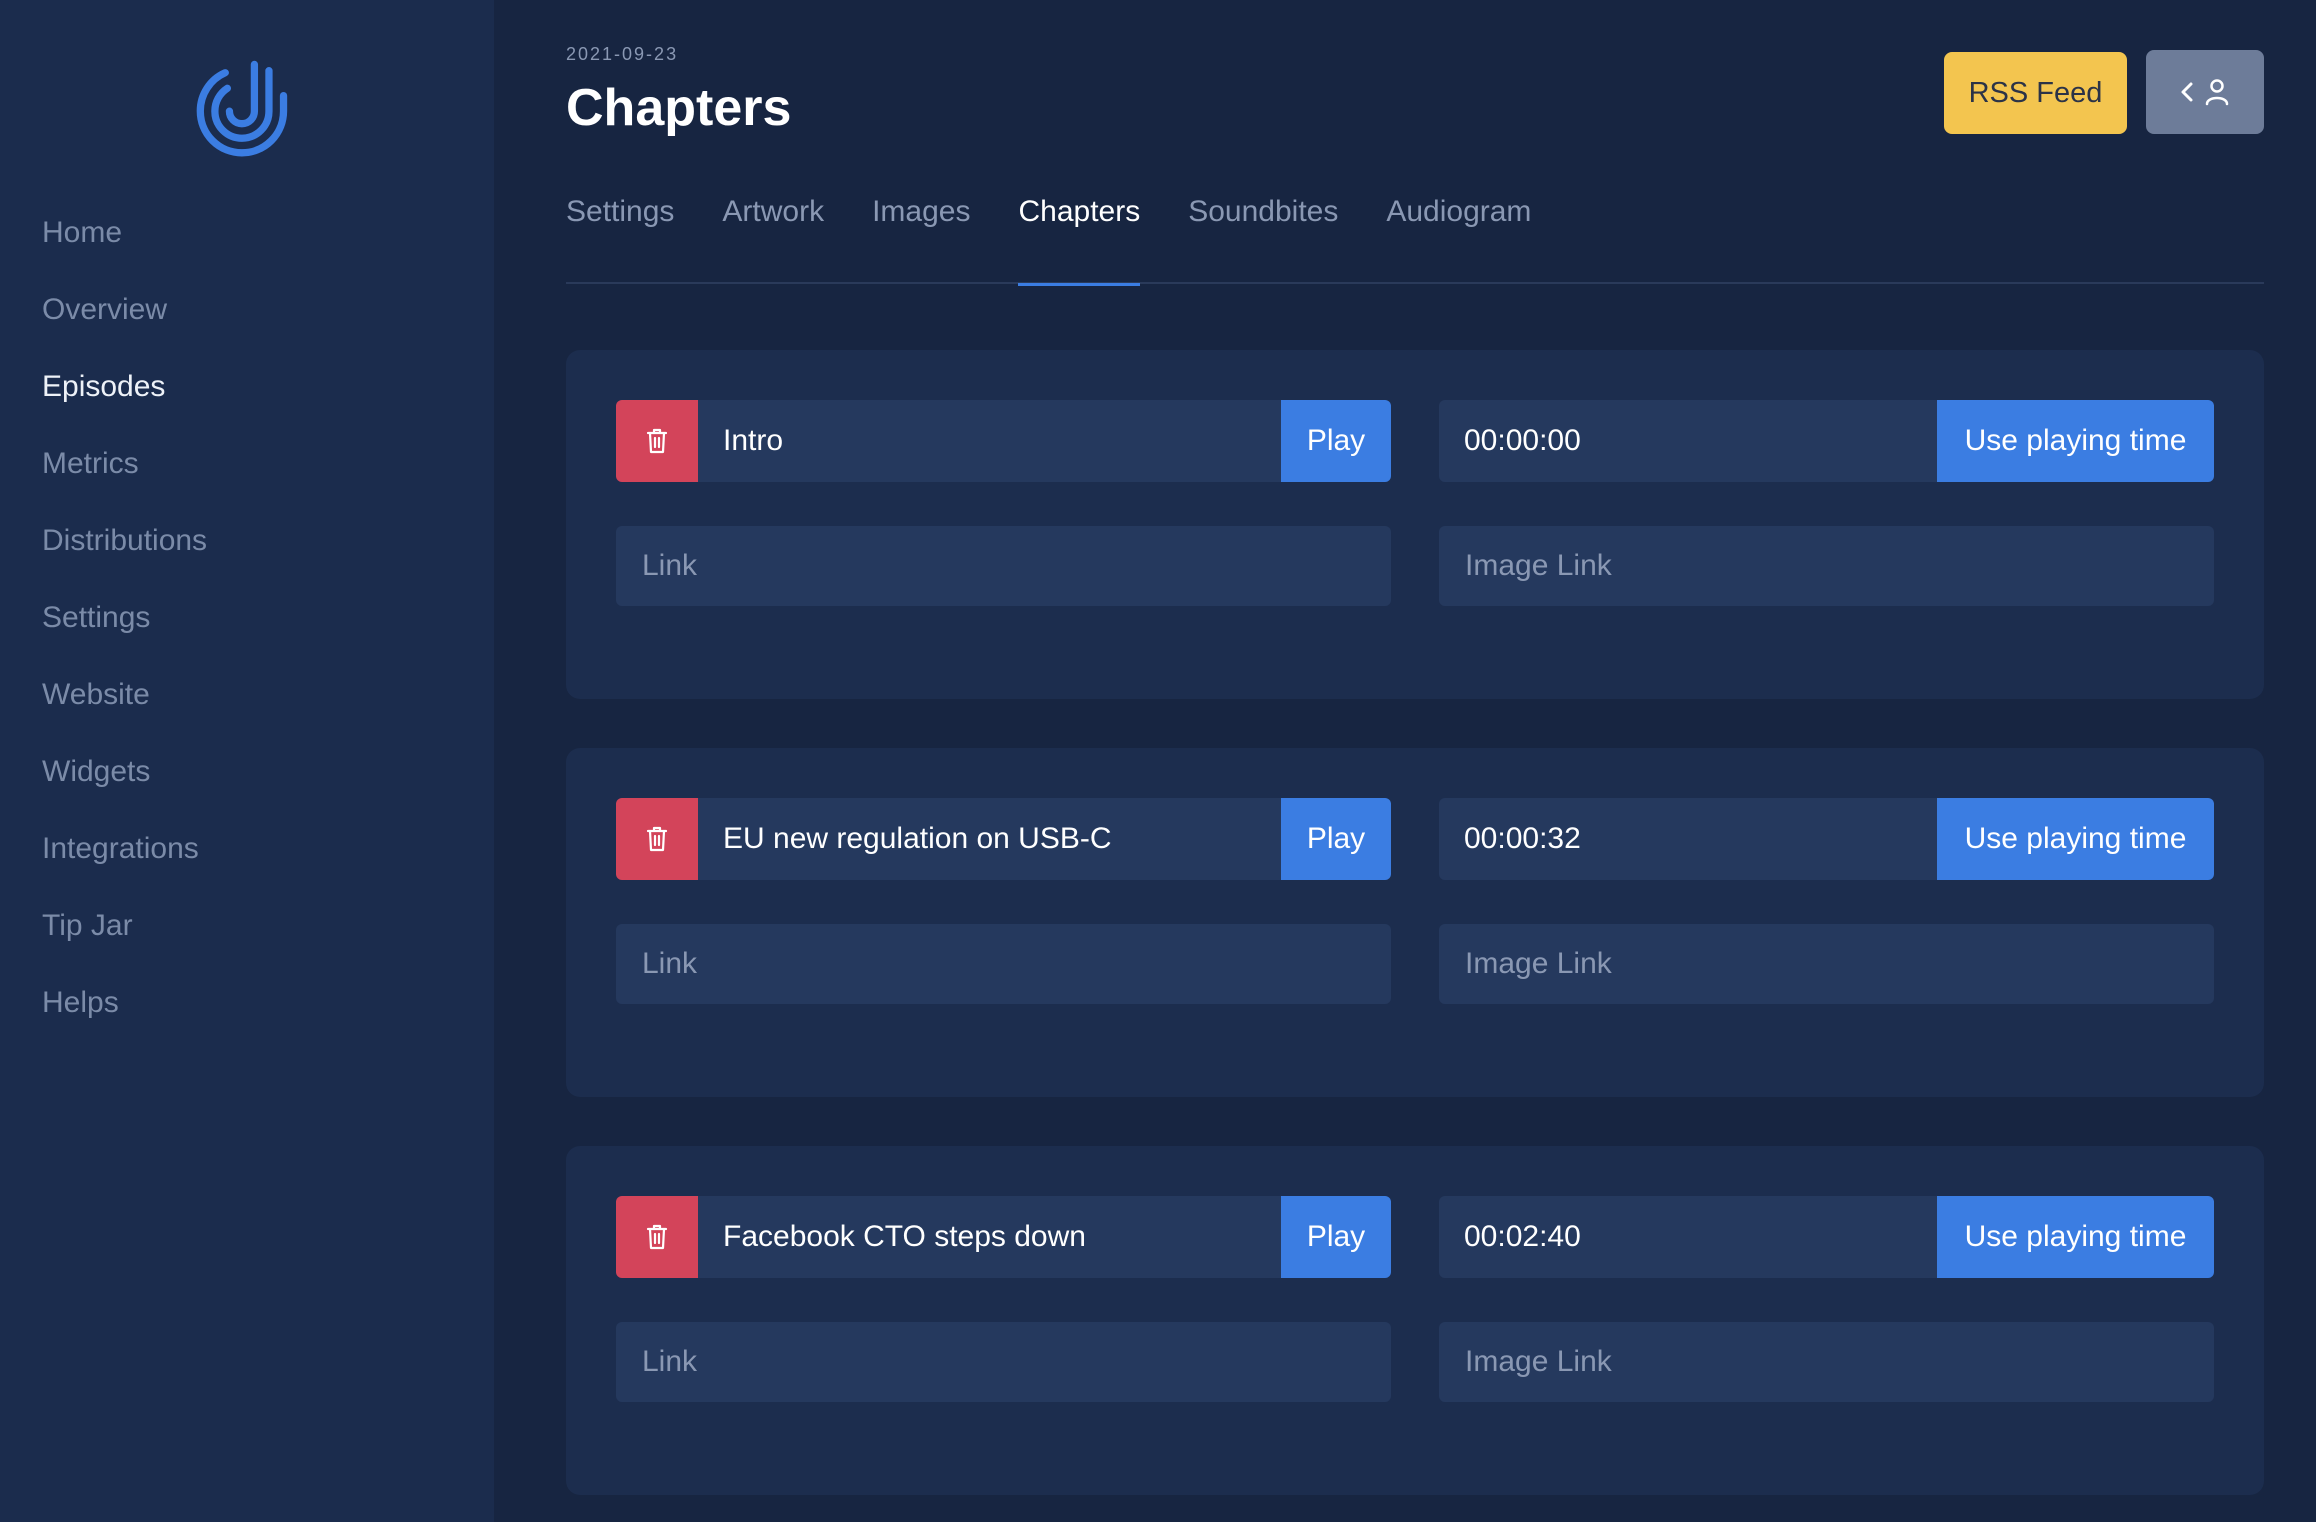  I want to click on sidebar-item-helps: Helps, so click(124, 1014).